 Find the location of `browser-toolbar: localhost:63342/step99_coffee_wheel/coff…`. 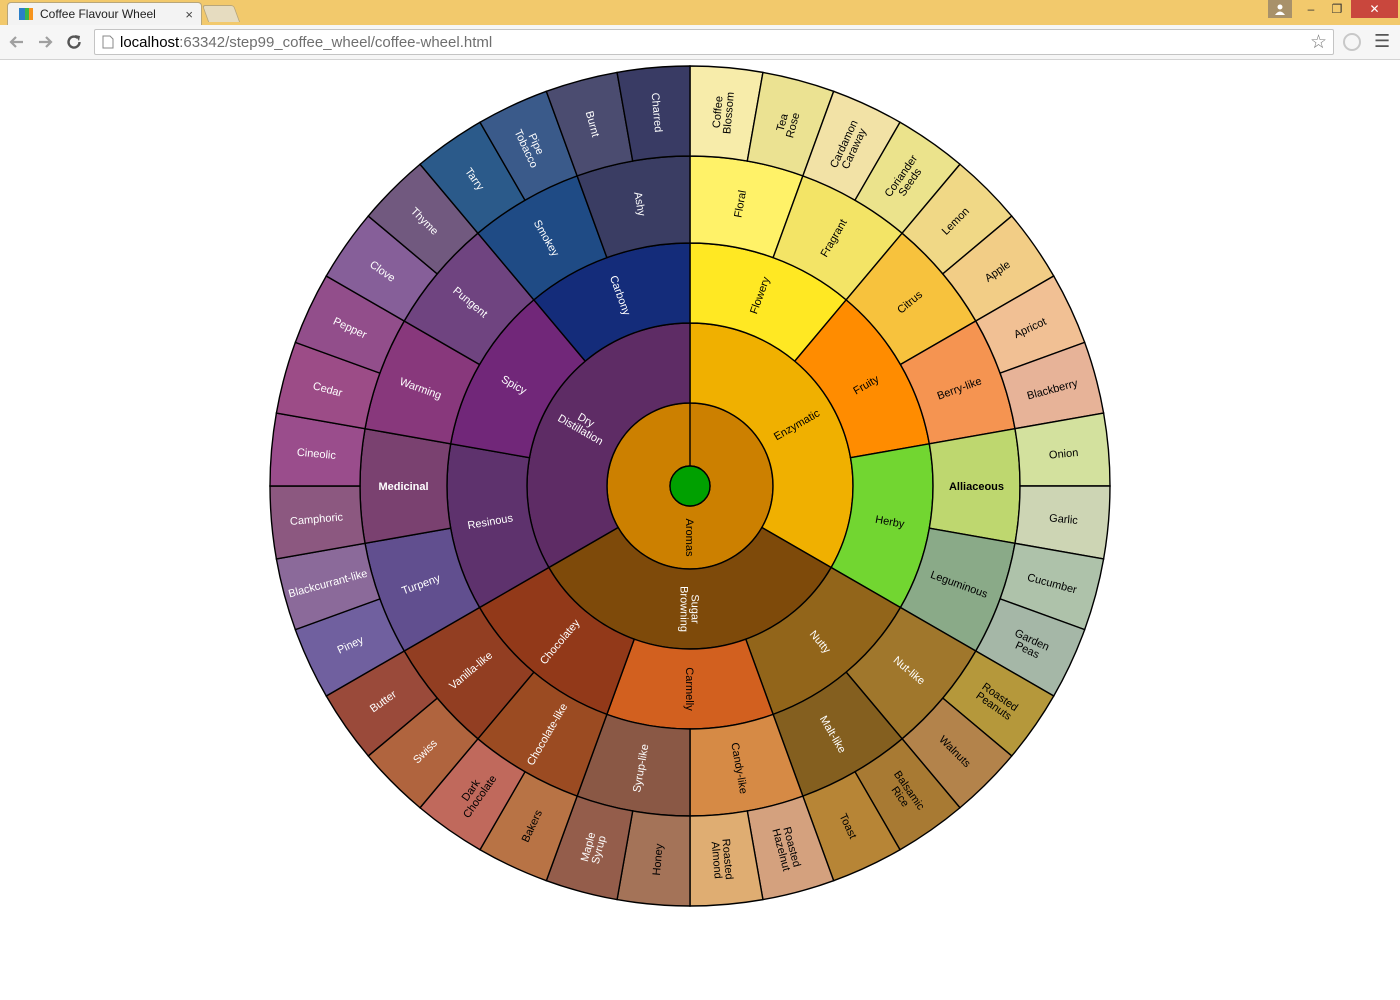

browser-toolbar: localhost:63342/step99_coffee_wheel/coff… is located at coordinates (700, 42).